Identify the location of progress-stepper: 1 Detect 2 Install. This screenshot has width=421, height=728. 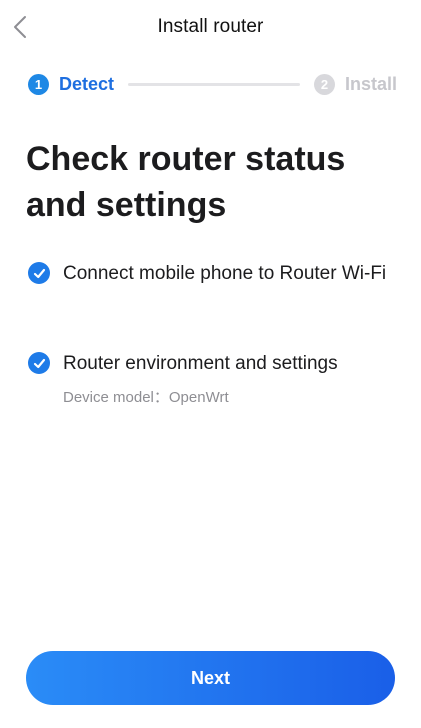
(213, 84).